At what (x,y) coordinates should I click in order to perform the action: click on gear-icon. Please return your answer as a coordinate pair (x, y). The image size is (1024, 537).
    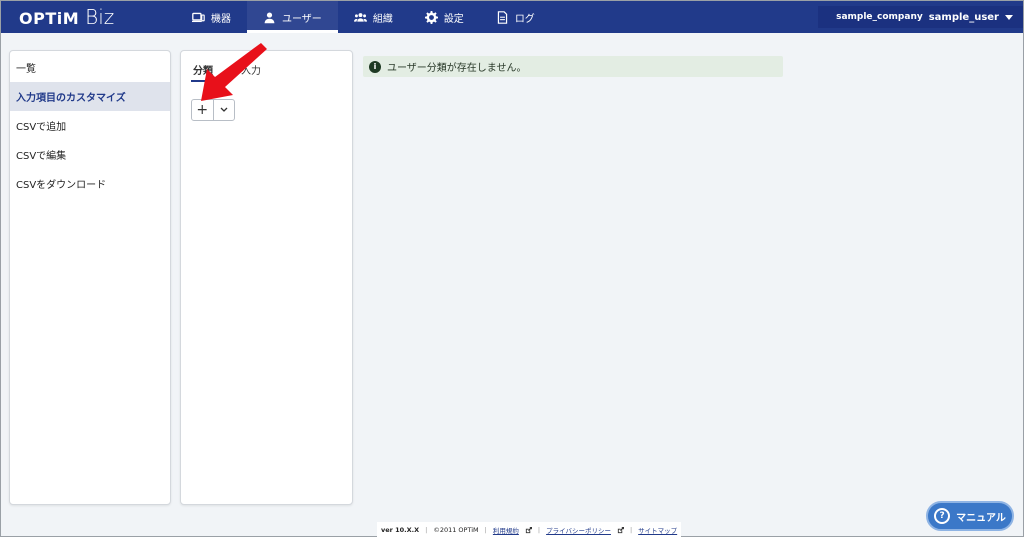
    Looking at the image, I should click on (431, 17).